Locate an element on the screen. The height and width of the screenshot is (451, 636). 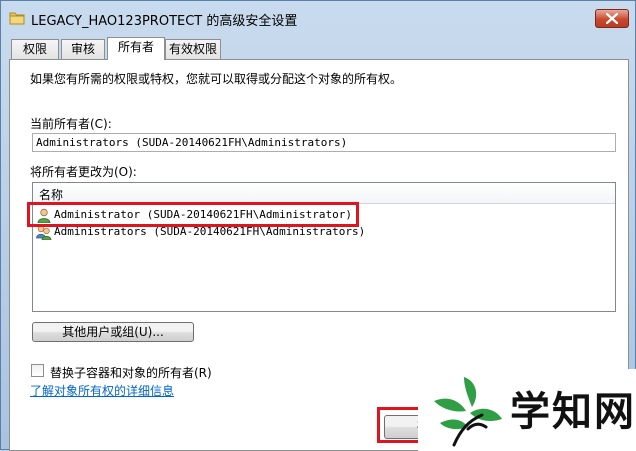
learn-more-link: 了解对象所有权的详细信息 is located at coordinates (102, 390).